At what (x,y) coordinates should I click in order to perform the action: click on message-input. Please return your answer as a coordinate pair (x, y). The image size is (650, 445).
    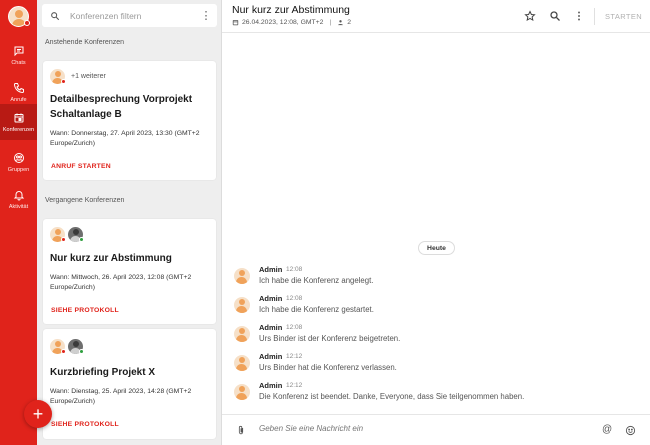
    Looking at the image, I should click on (424, 428).